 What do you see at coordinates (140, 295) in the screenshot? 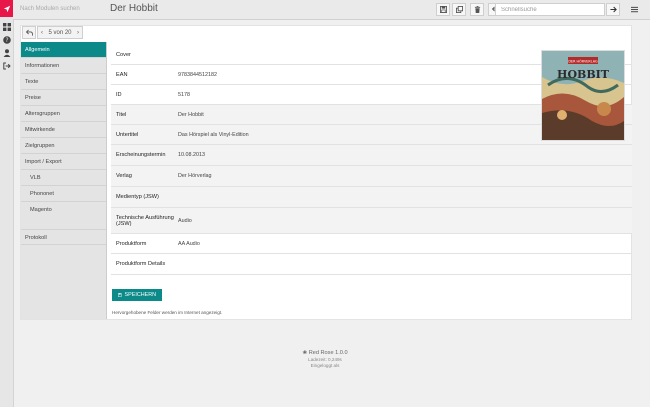
I see `save-button-label: SPEICHERN` at bounding box center [140, 295].